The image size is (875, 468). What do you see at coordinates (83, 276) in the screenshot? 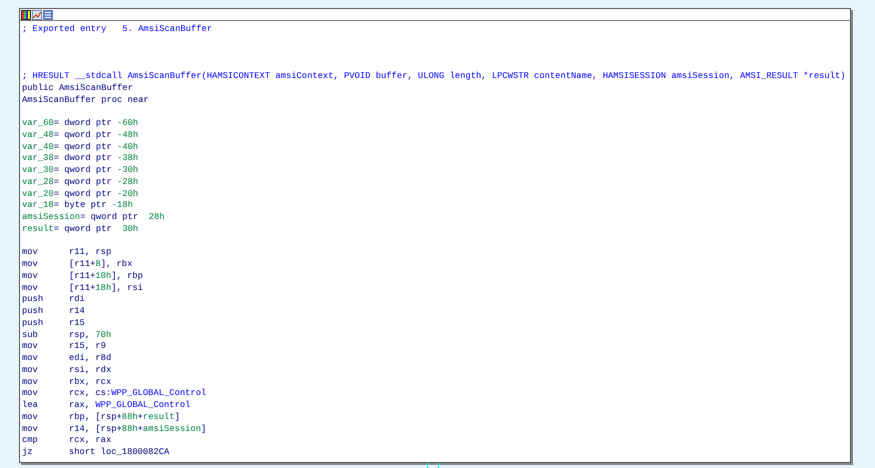
I see `code-line: mov [r11+10h], rbp` at bounding box center [83, 276].